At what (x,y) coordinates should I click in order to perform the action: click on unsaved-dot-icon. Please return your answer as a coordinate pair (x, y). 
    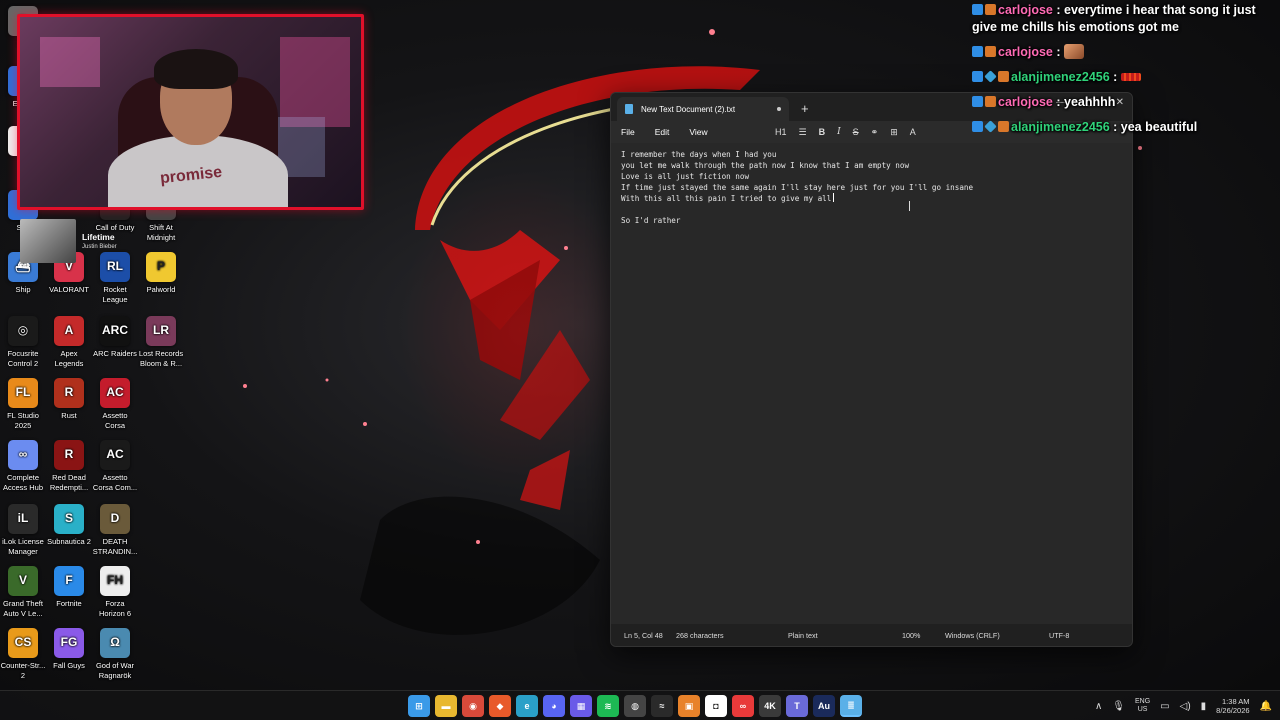
    Looking at the image, I should click on (779, 109).